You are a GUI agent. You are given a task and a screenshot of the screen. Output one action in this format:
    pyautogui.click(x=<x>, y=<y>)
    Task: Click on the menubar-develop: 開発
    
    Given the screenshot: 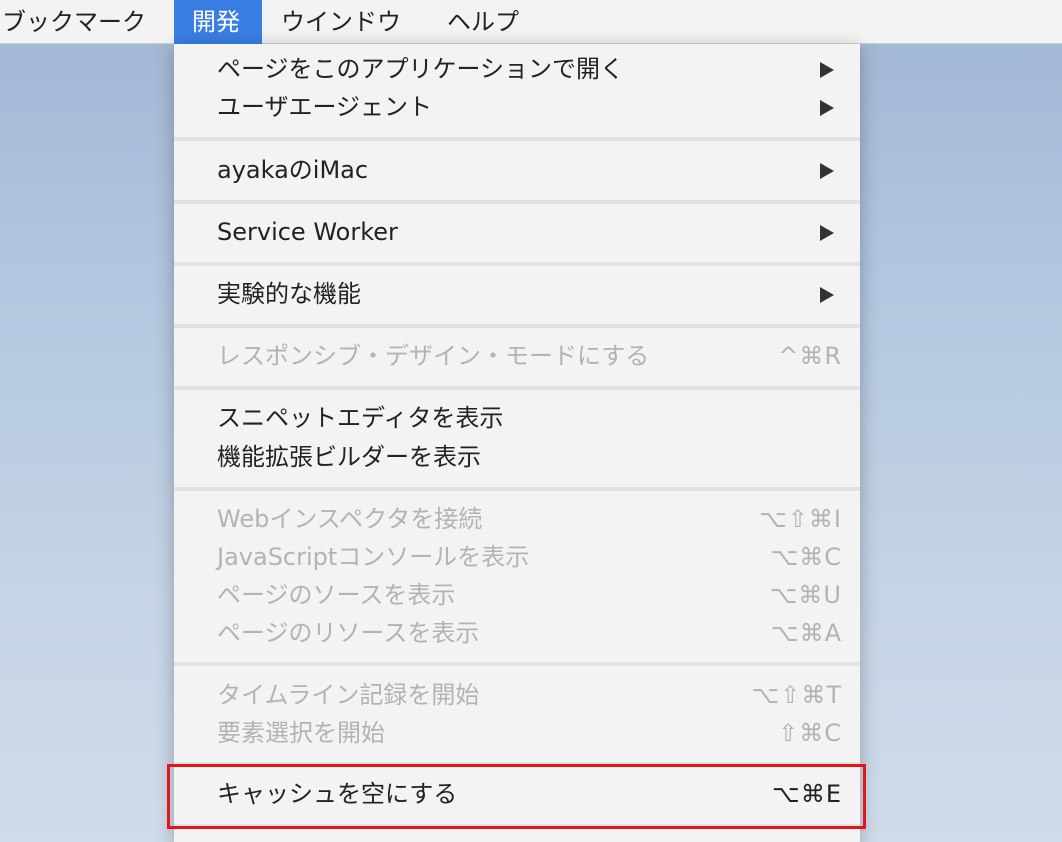 What is the action you would take?
    pyautogui.click(x=218, y=22)
    